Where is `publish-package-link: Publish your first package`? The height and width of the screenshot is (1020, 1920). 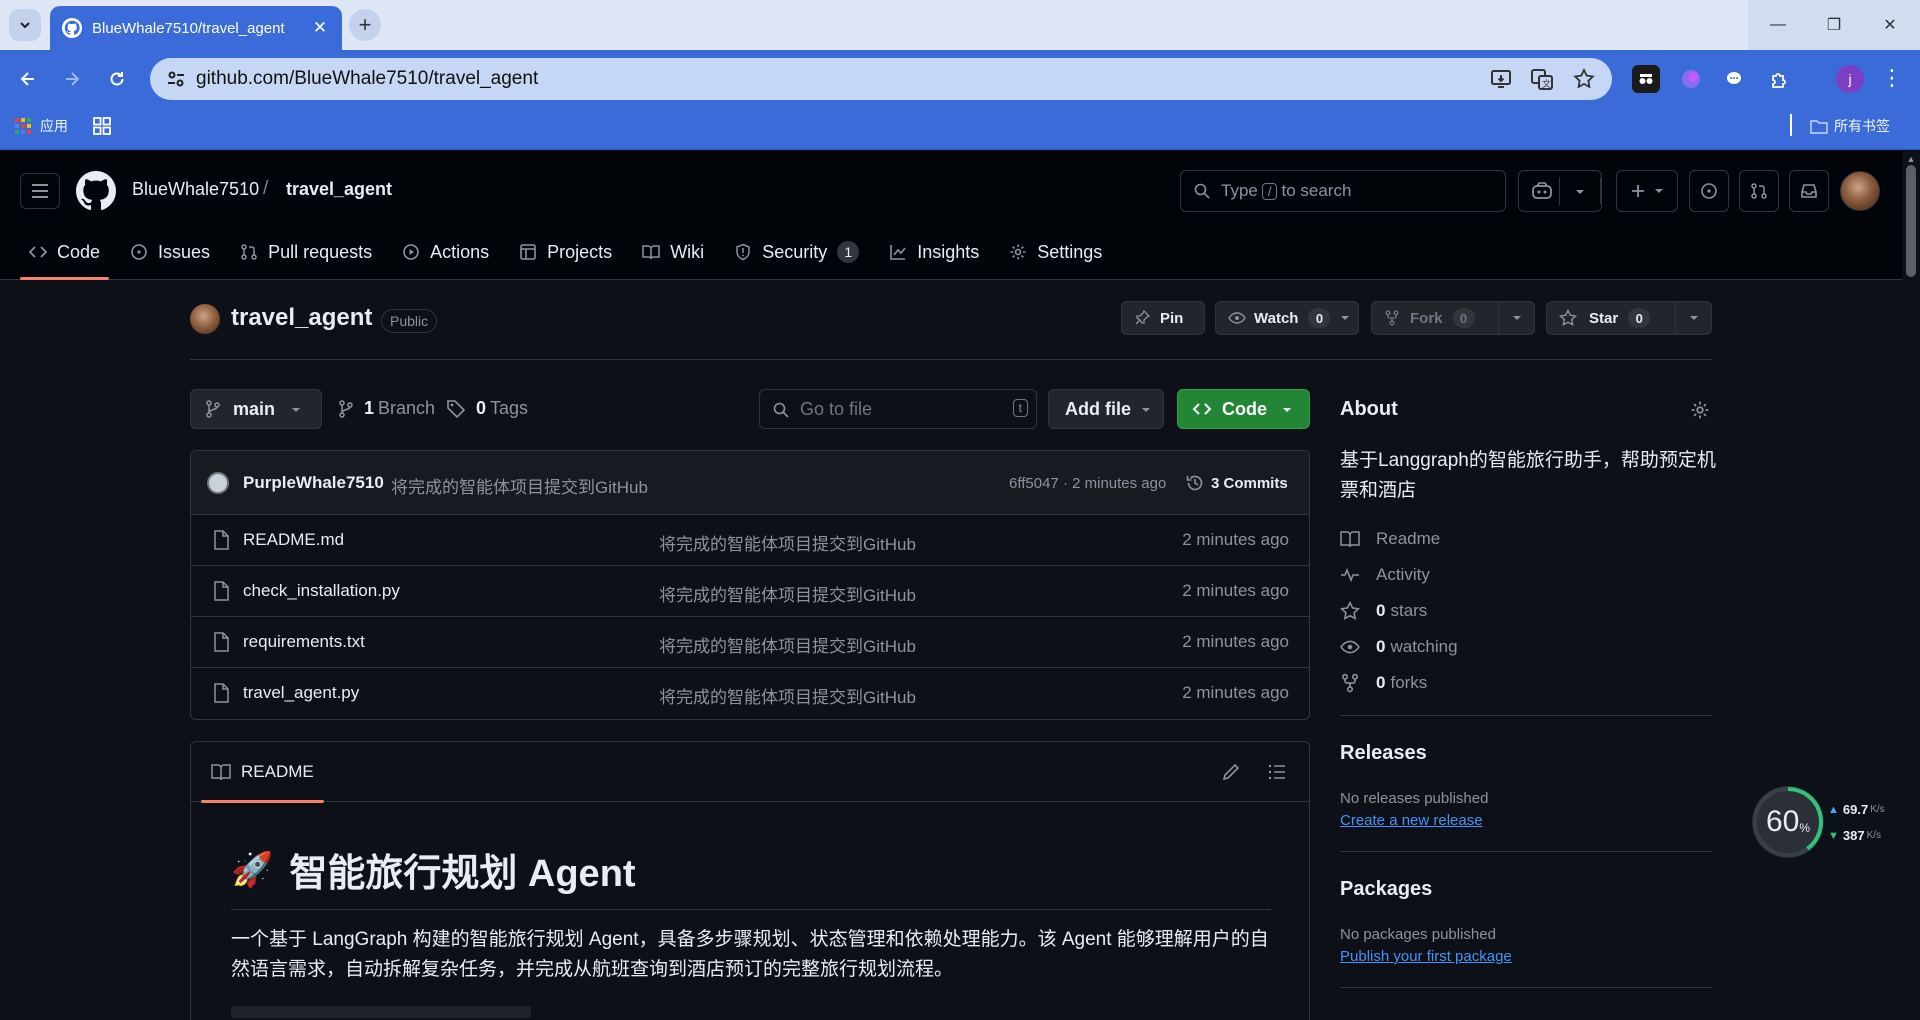
publish-package-link: Publish your first package is located at coordinates (1426, 956).